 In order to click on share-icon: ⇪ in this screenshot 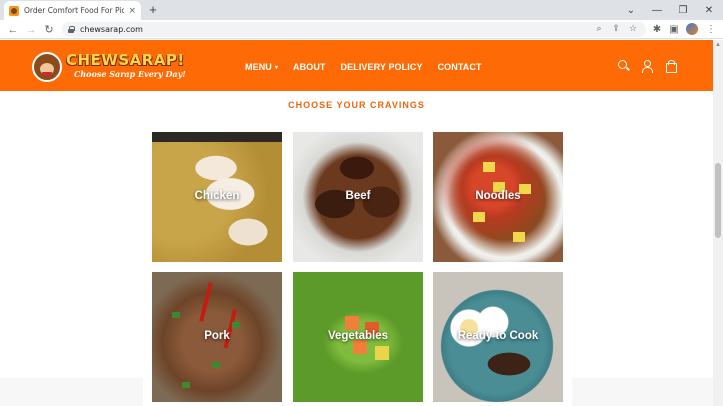, I will do `click(616, 28)`.